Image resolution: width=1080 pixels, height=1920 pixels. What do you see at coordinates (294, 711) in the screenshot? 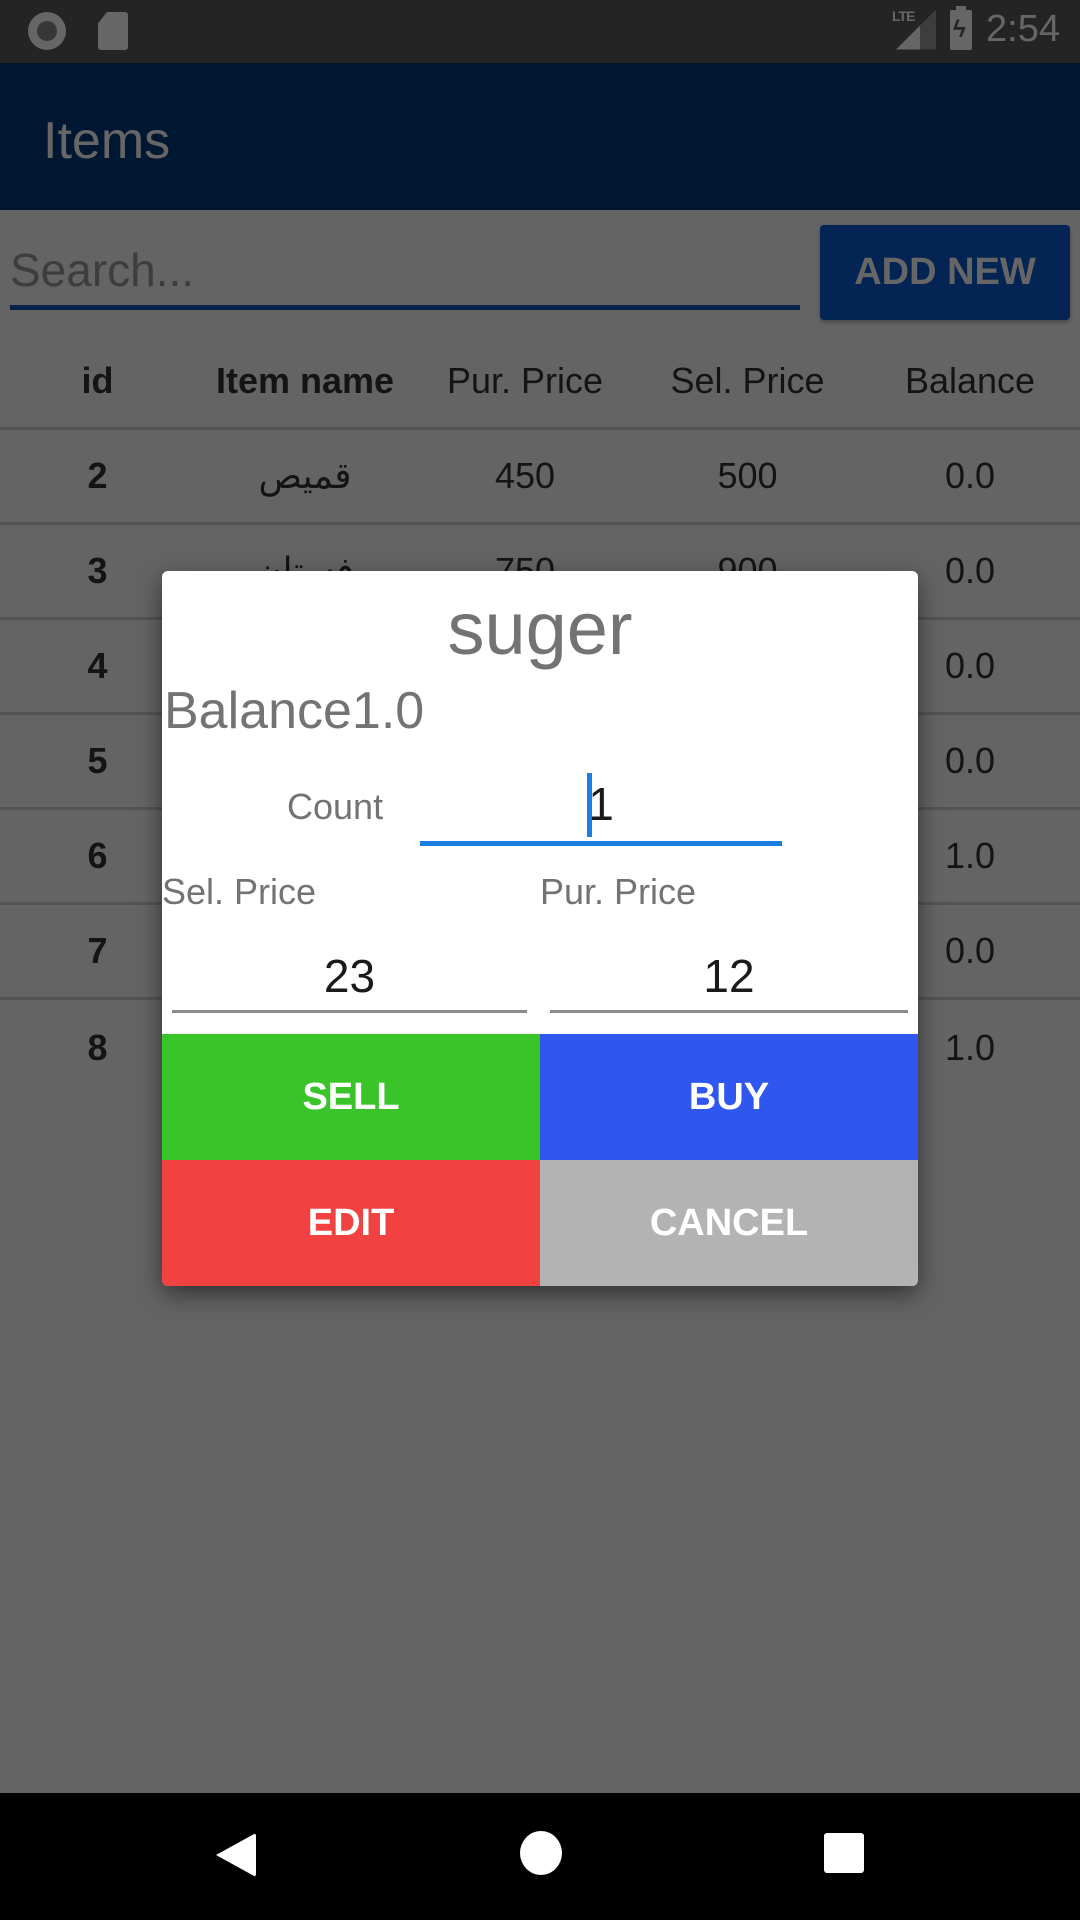
I see `dialog-balance: Balance1.0` at bounding box center [294, 711].